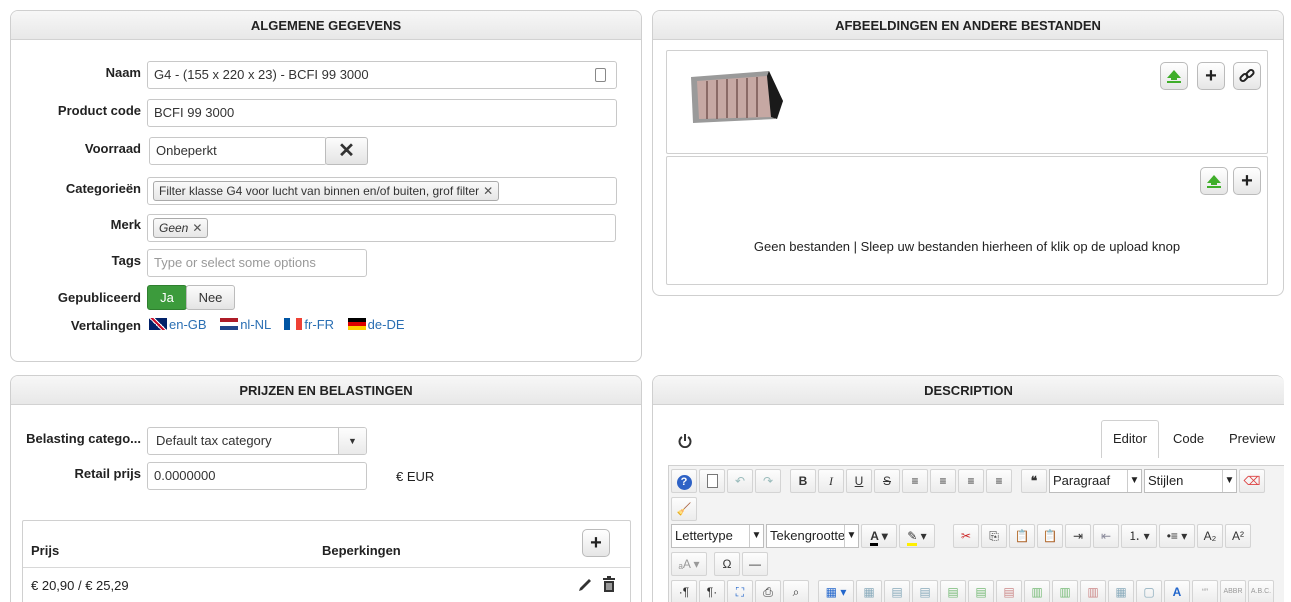  I want to click on upload-image-button, so click(1174, 76).